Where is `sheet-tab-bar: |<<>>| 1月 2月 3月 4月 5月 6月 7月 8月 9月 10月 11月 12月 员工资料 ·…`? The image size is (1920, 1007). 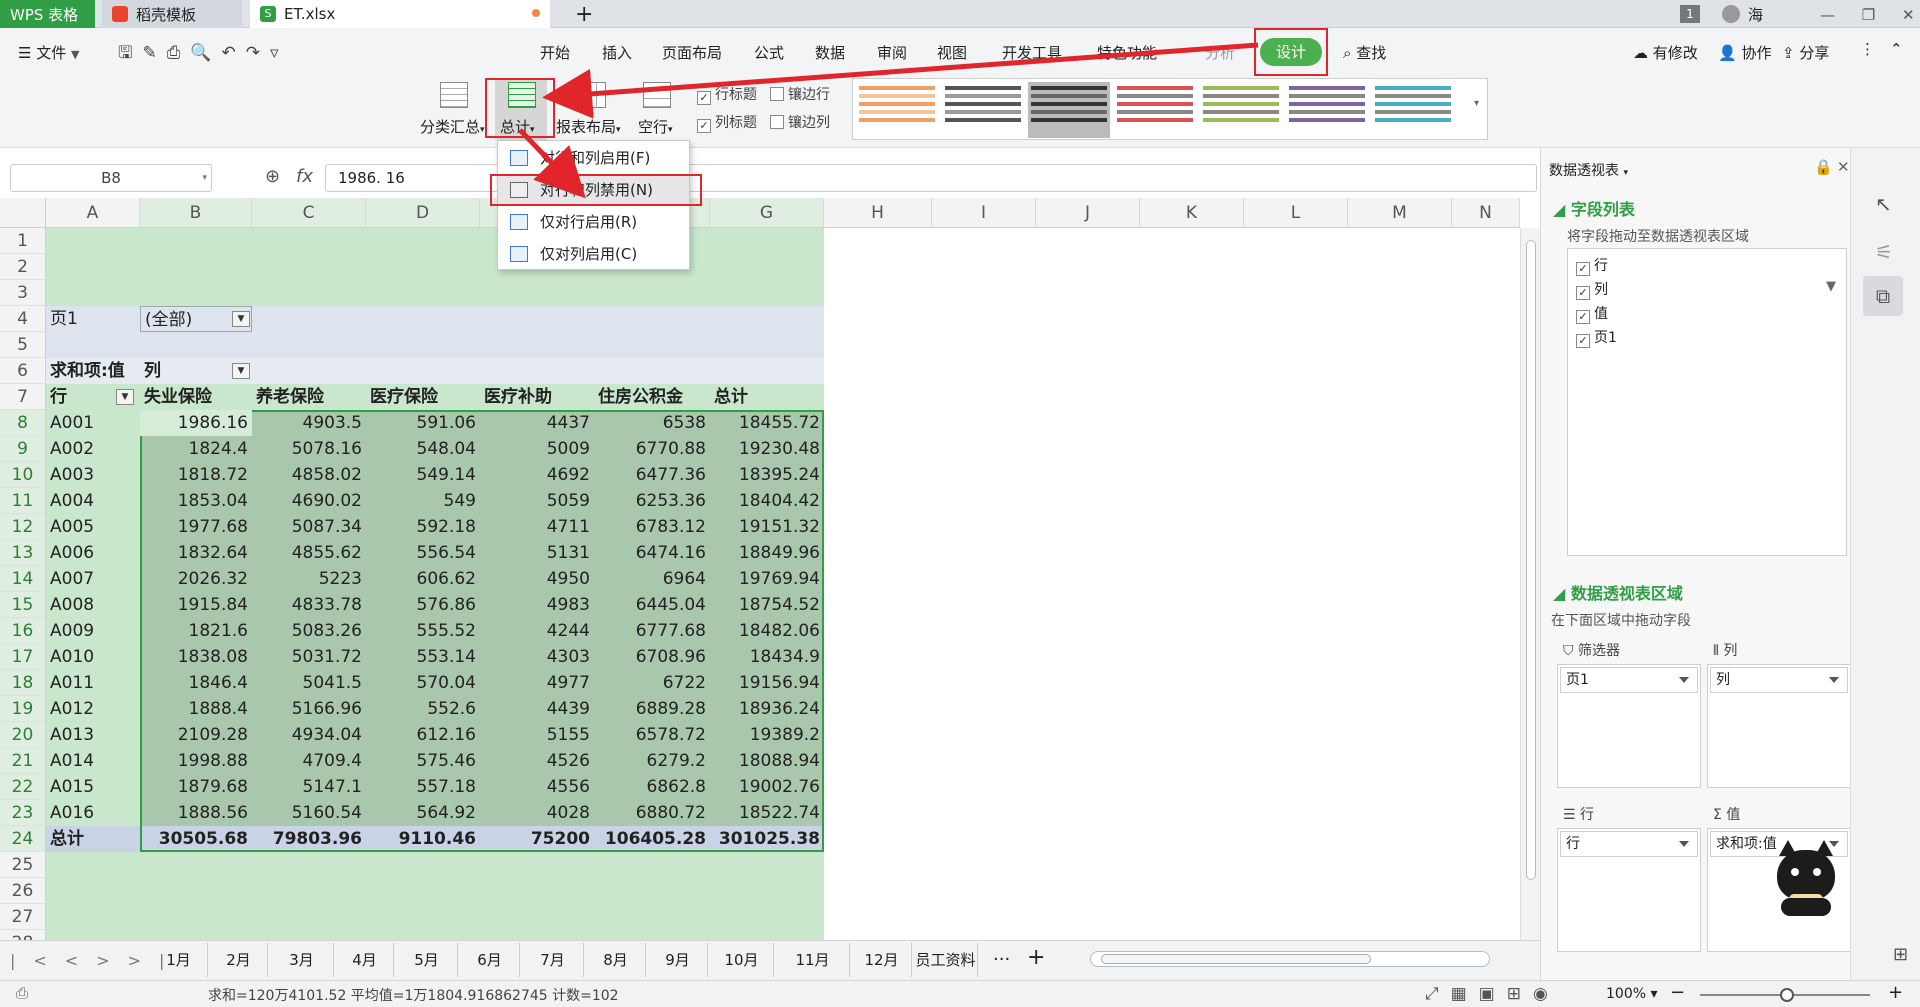 sheet-tab-bar: |<<>>| 1月 2月 3月 4月 5月 6月 7月 8月 9月 10月 11月 12月 员工资料 ·… is located at coordinates (770, 960).